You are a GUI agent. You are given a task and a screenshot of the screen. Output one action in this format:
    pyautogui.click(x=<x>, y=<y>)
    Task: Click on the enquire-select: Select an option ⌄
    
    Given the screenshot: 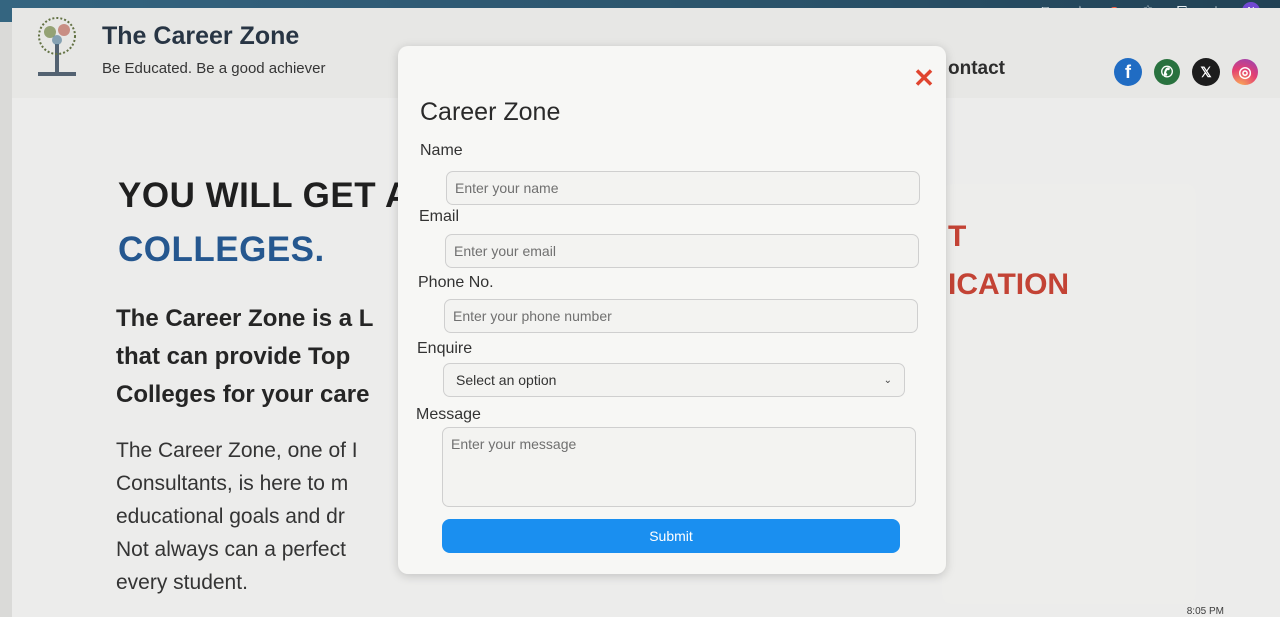 What is the action you would take?
    pyautogui.click(x=674, y=380)
    